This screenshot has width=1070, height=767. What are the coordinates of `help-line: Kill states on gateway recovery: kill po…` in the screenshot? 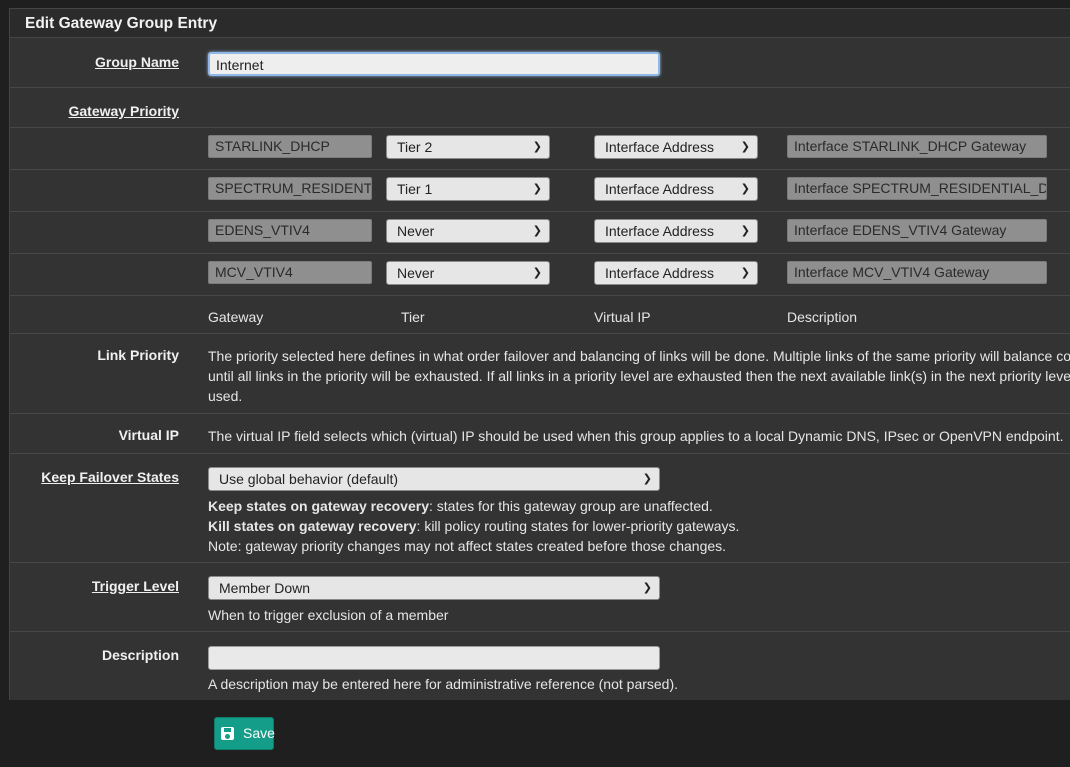 It's located at (473, 526).